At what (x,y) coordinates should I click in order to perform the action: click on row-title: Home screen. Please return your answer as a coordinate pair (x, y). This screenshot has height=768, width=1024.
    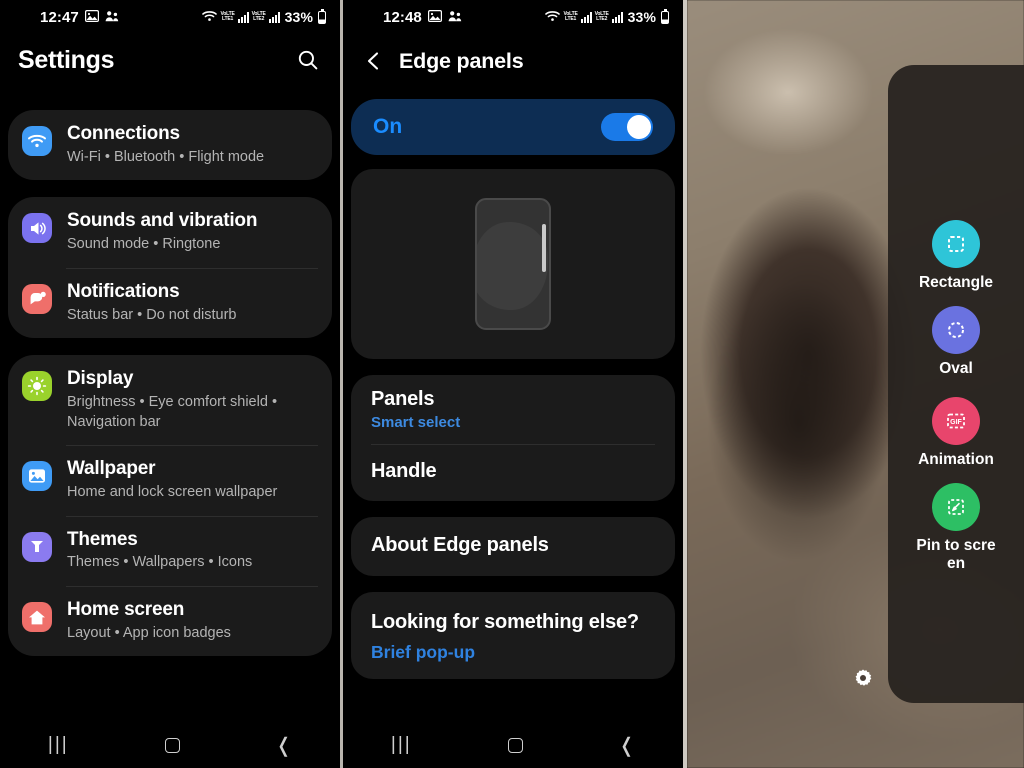
    Looking at the image, I should click on (126, 609).